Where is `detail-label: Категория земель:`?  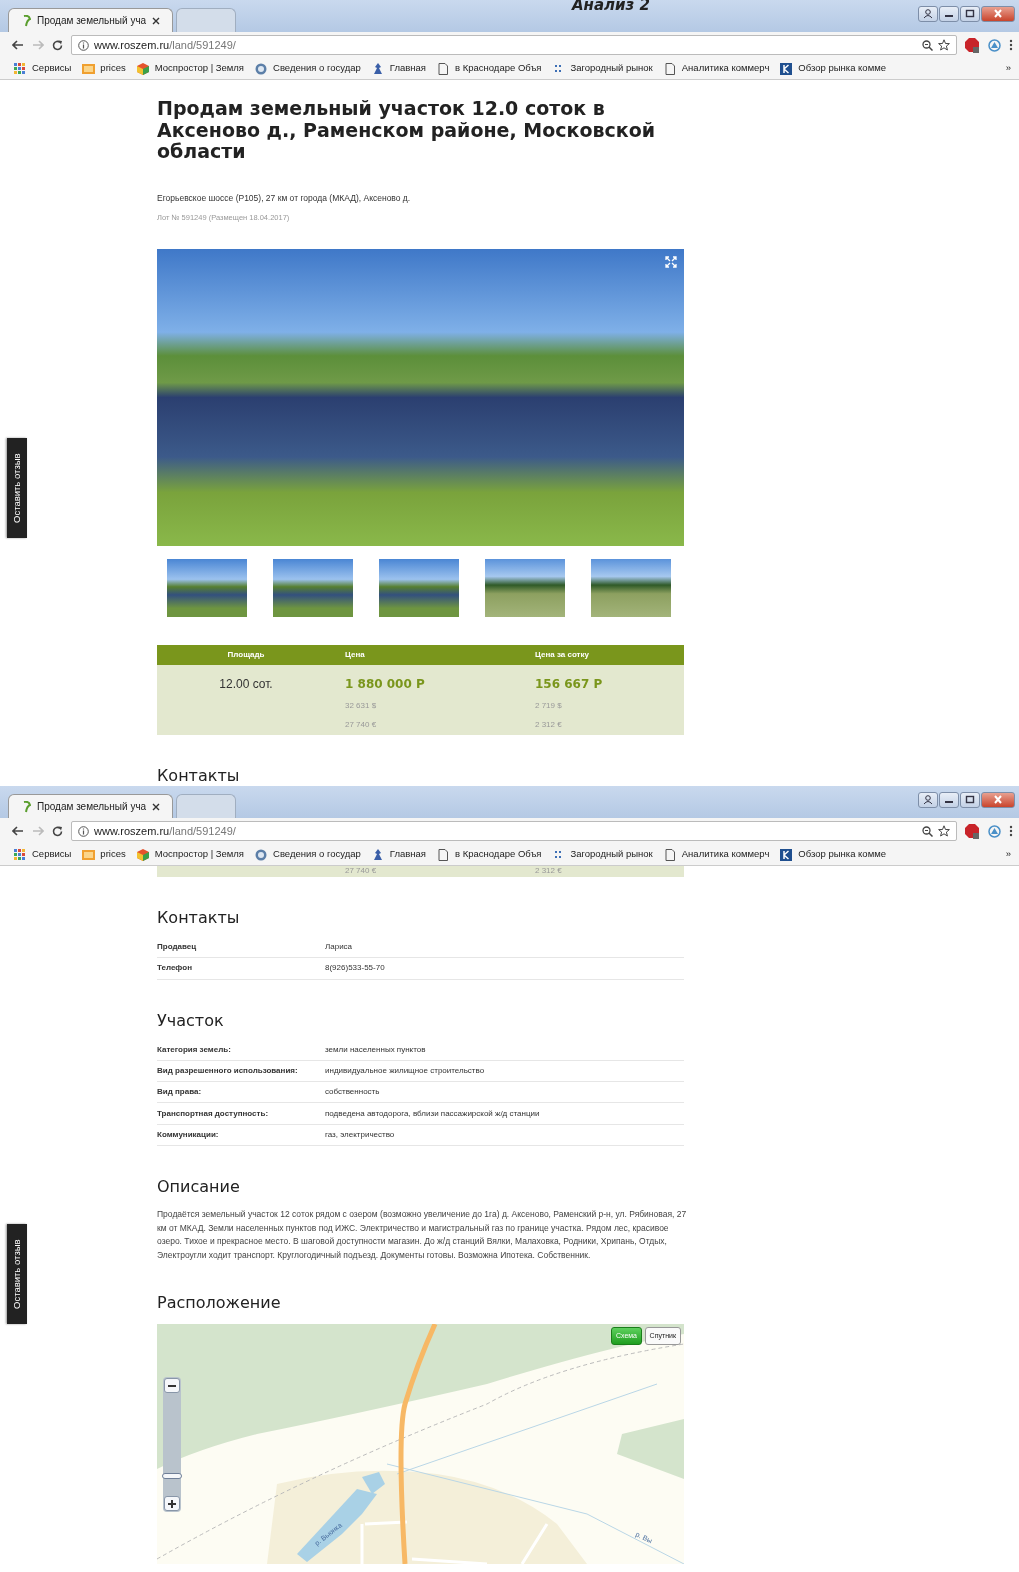
detail-label: Категория земель: is located at coordinates (194, 1049).